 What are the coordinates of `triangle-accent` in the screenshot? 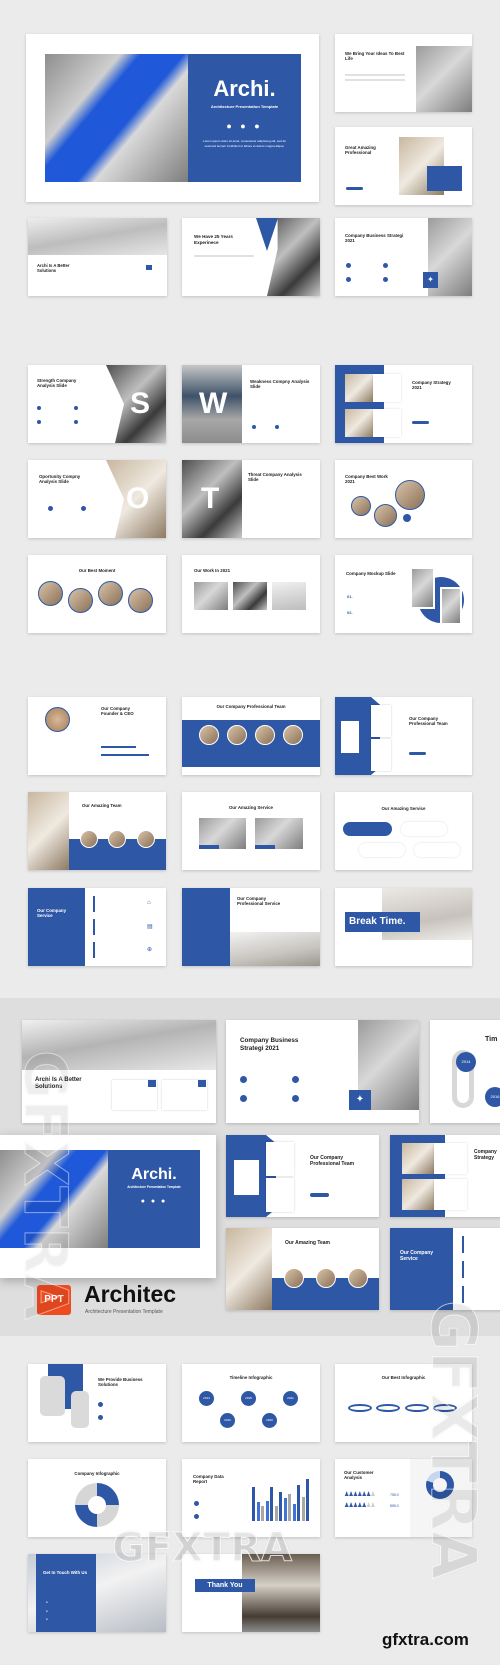 It's located at (267, 234).